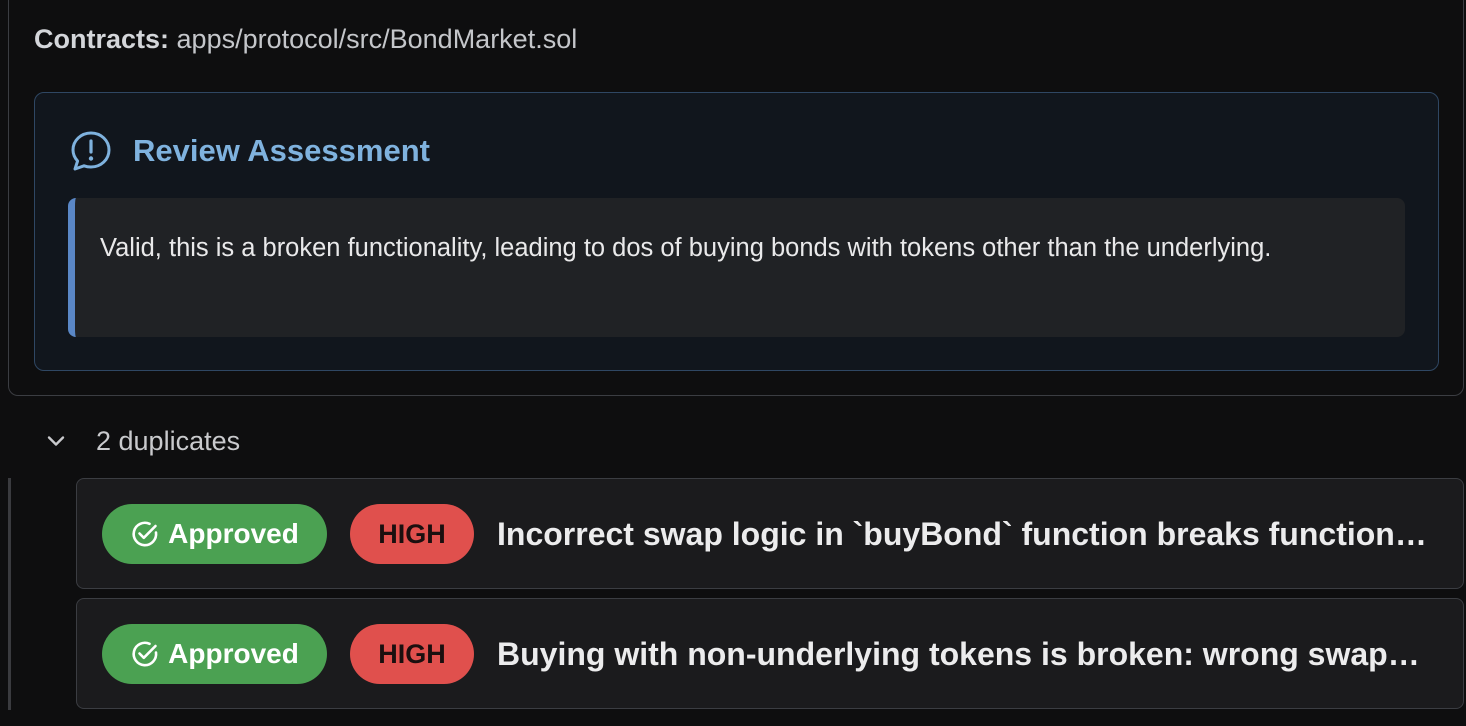 This screenshot has height=726, width=1466. Describe the element at coordinates (281, 150) in the screenshot. I see `review-assessment-title: Review Assessment` at that location.